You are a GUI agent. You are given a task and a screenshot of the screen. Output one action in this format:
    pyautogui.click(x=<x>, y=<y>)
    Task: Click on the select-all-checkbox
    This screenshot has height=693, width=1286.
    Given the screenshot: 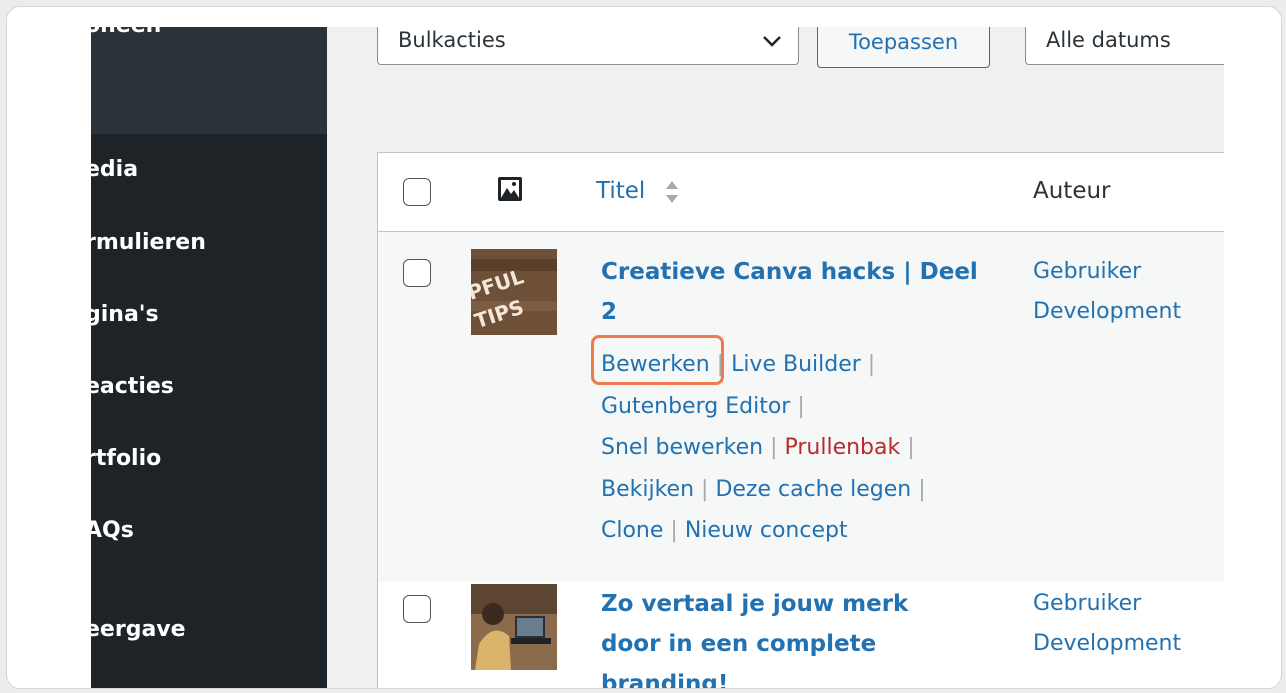 What is the action you would take?
    pyautogui.click(x=417, y=192)
    